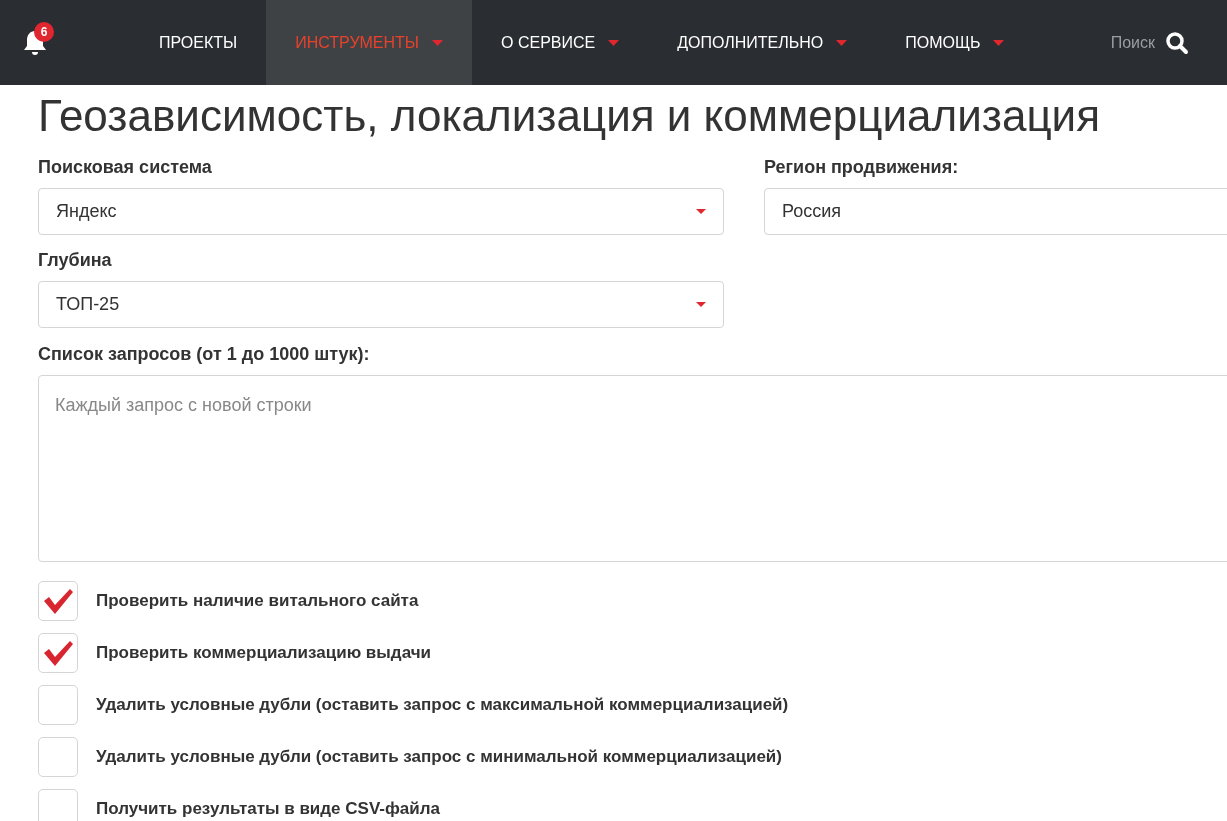 The image size is (1227, 821). Describe the element at coordinates (862, 167) in the screenshot. I see `field-label: Регион продвижения:` at that location.